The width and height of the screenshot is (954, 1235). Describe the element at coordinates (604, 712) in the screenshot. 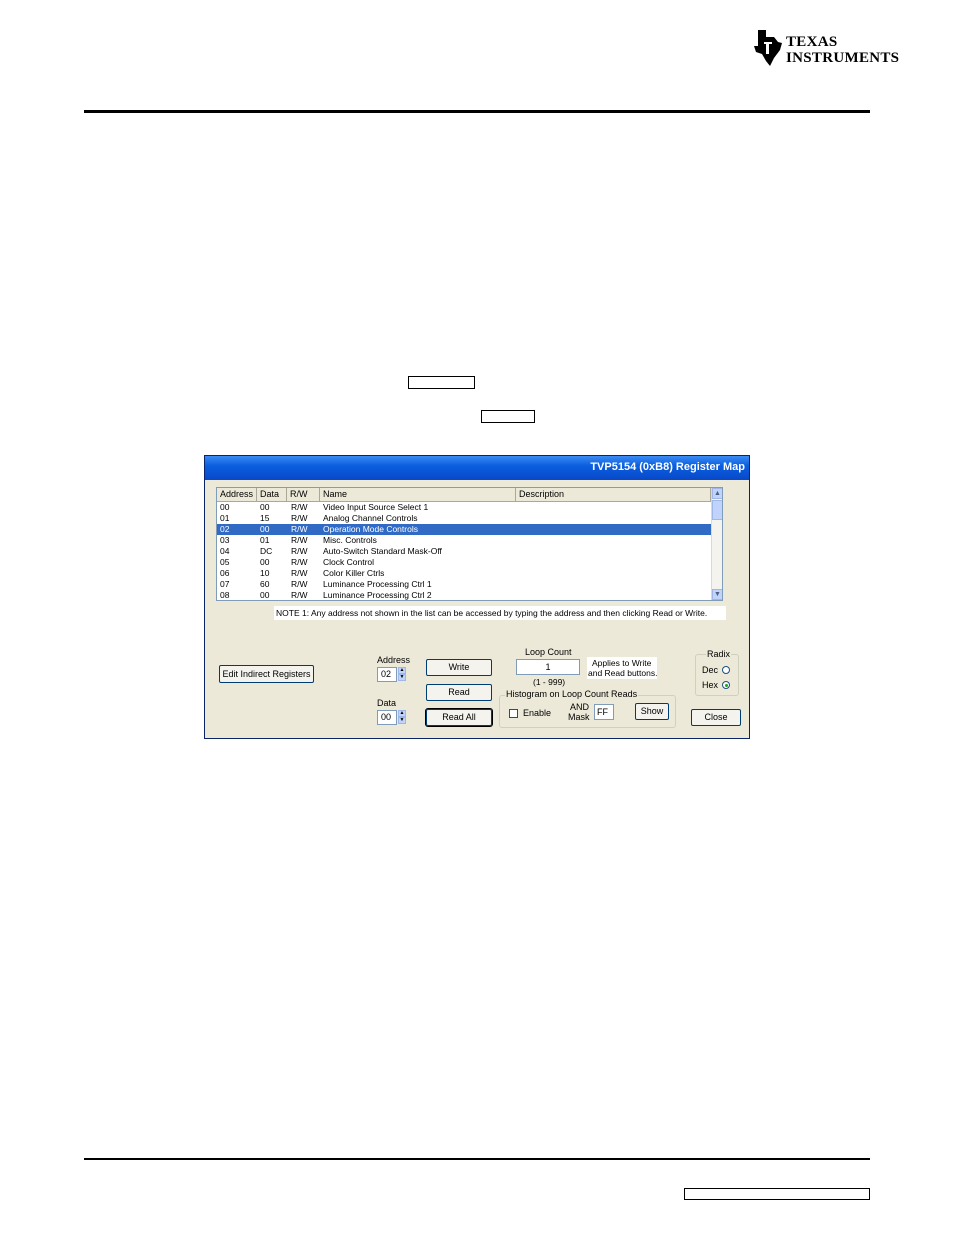

I see `mask-input: FF` at that location.